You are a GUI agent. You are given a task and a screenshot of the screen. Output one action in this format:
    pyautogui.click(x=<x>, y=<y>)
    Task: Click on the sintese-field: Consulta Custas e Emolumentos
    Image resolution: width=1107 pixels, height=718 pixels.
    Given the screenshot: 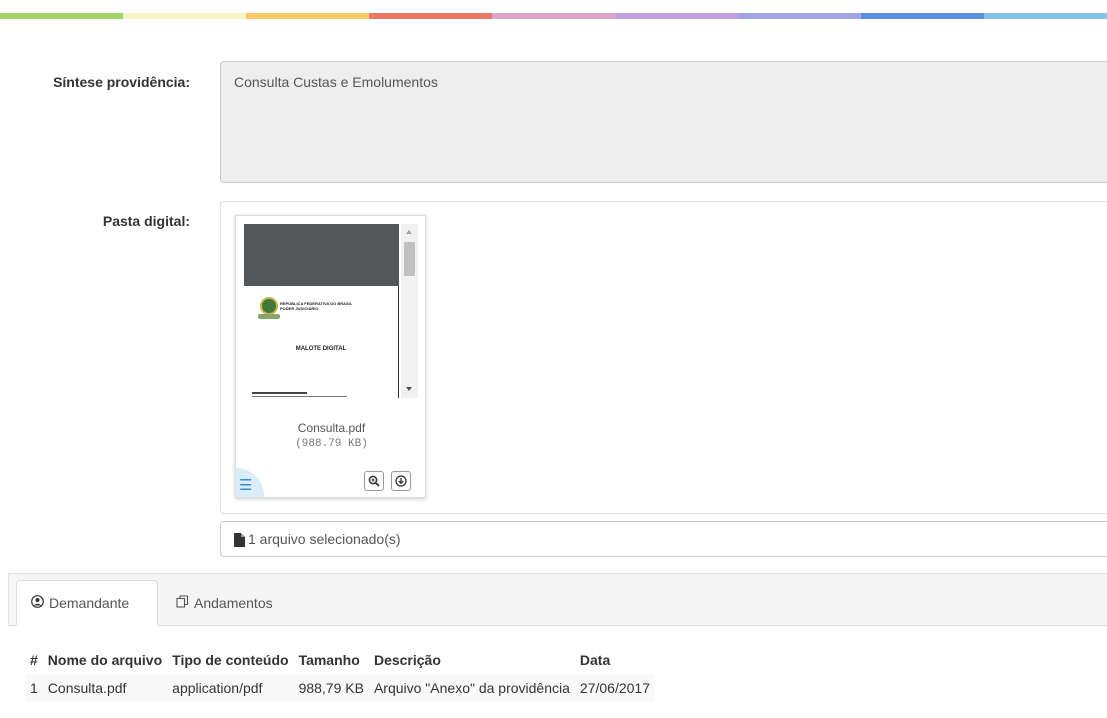 What is the action you would take?
    pyautogui.click(x=663, y=122)
    